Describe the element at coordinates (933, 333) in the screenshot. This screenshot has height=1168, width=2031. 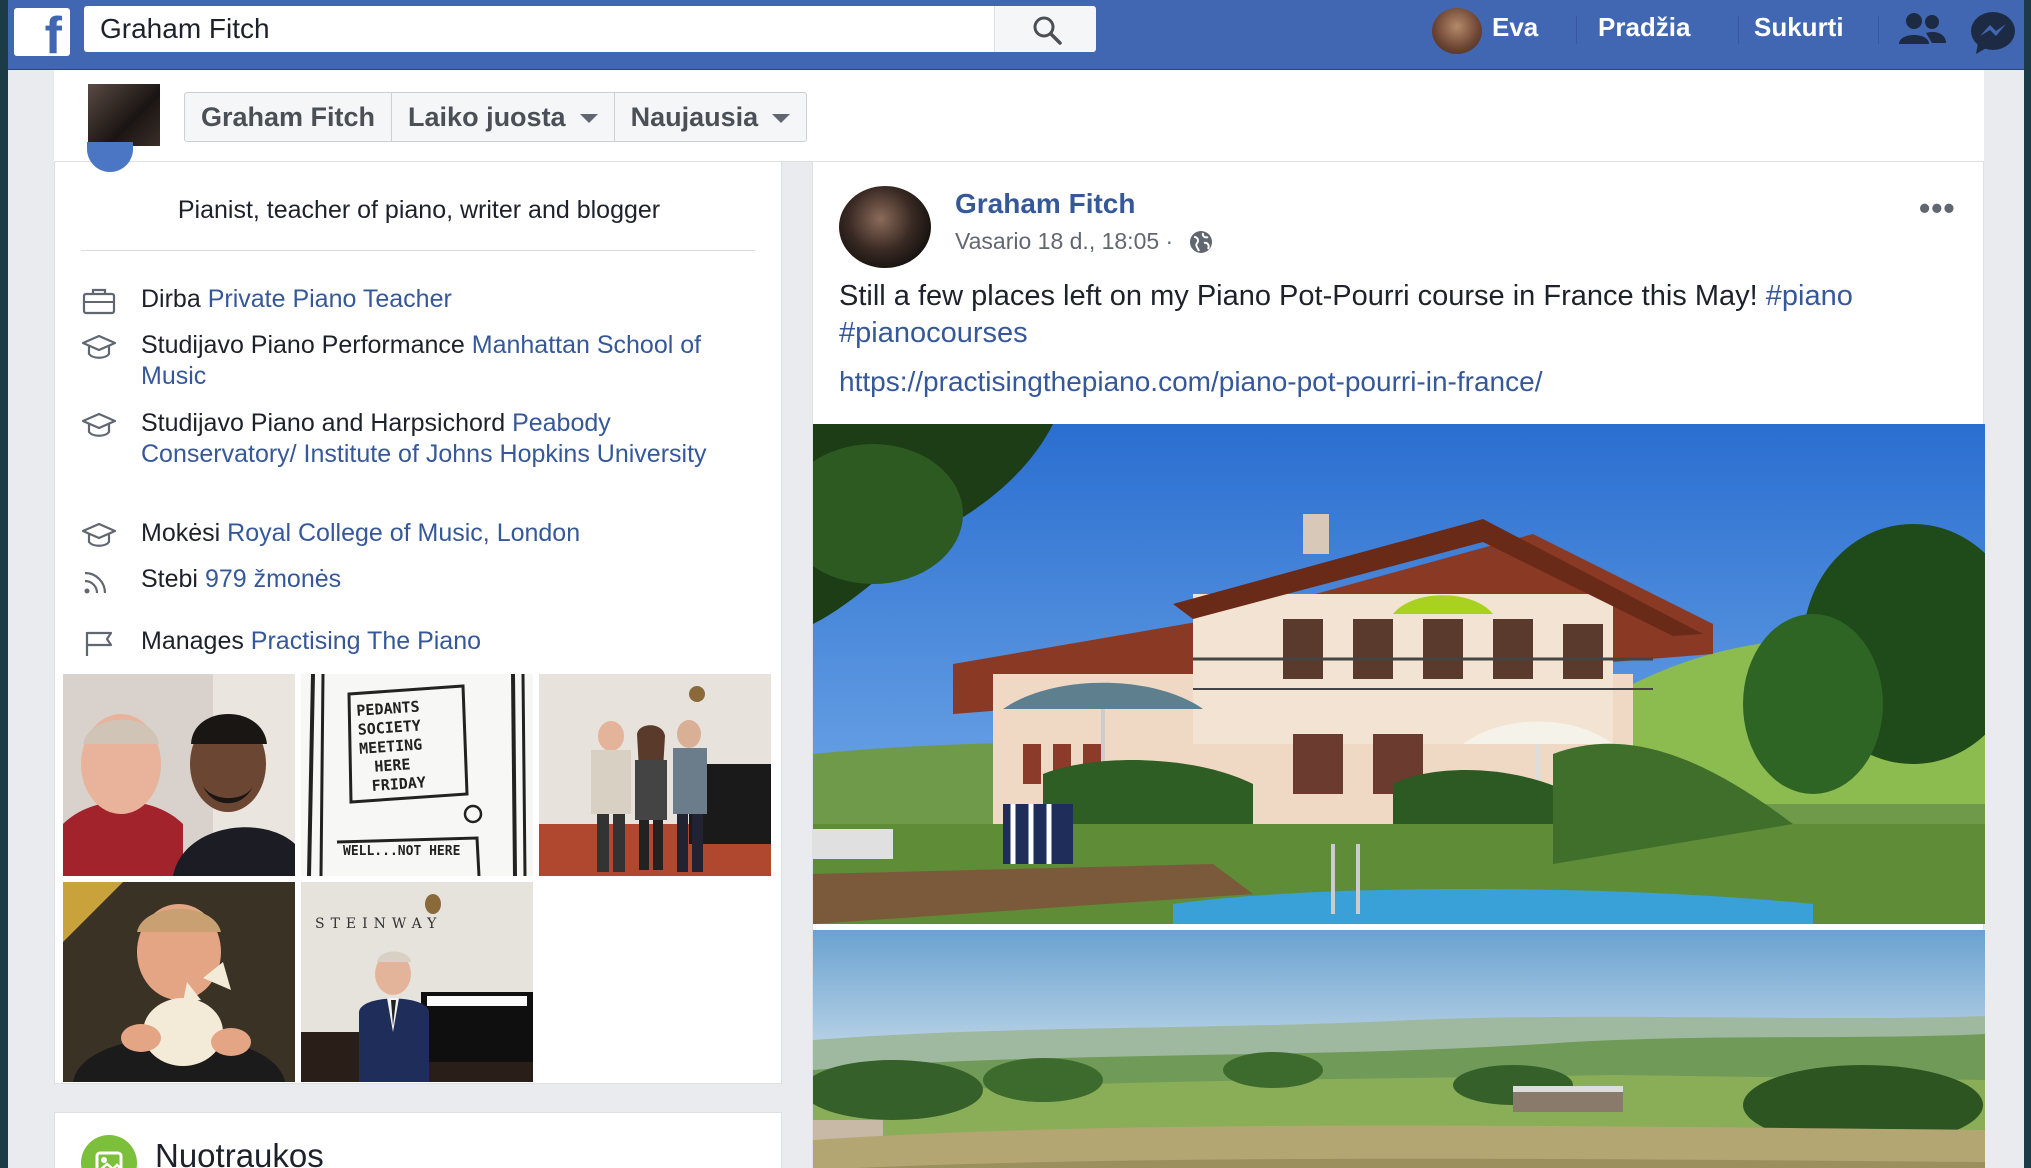
I see `hashtag-link: #pianocourses` at that location.